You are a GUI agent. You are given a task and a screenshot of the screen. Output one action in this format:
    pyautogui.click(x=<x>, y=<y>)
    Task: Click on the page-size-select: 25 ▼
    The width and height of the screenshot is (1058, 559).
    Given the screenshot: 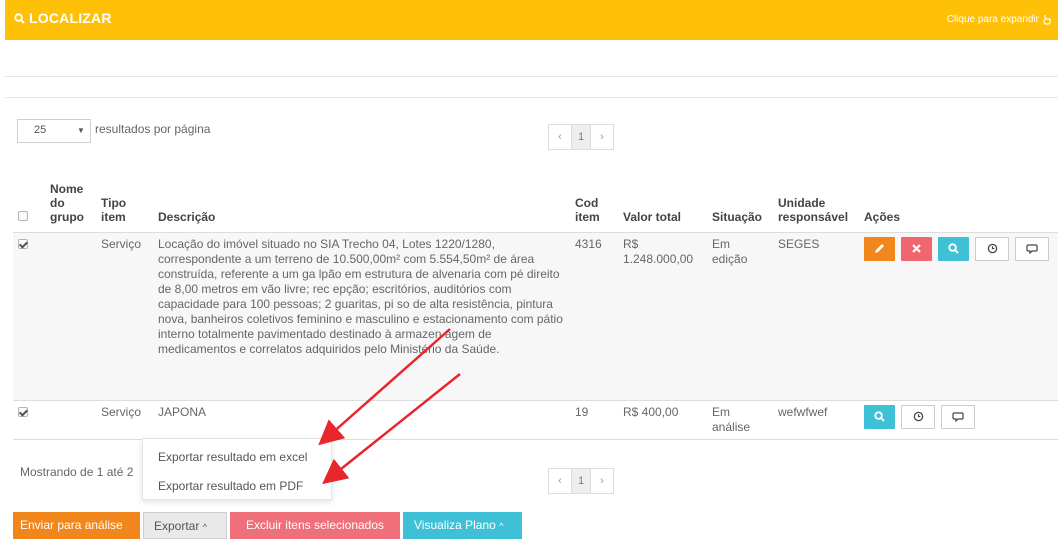 What is the action you would take?
    pyautogui.click(x=54, y=131)
    